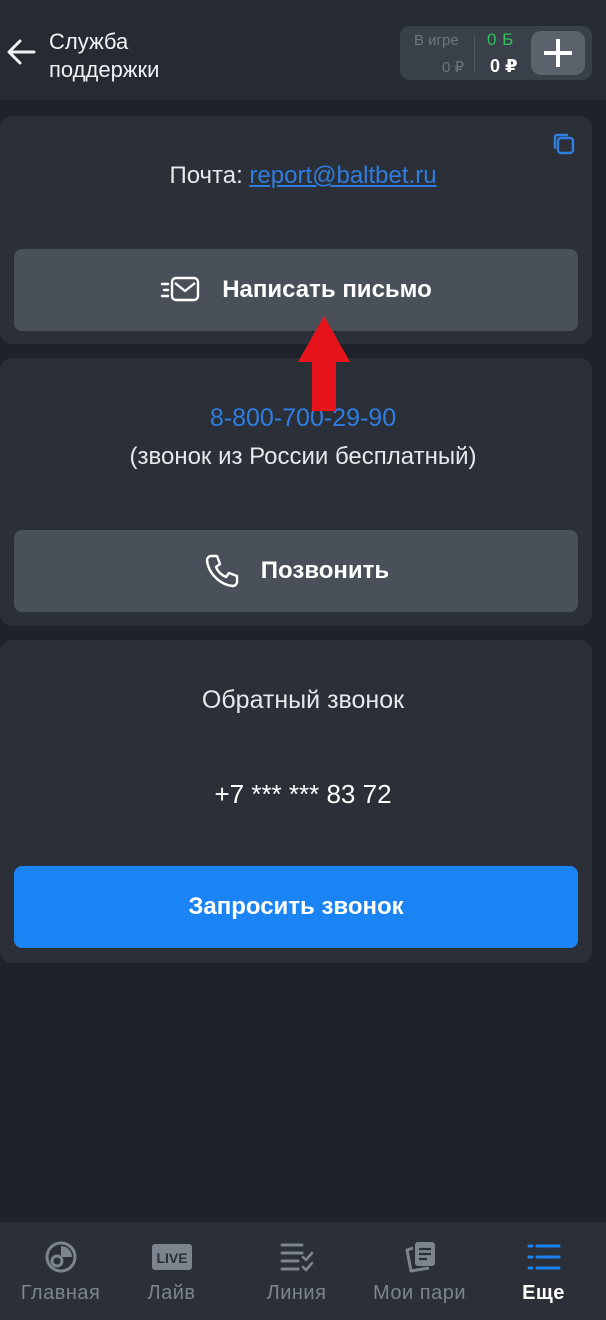 The image size is (606, 1320). I want to click on callback-phone: +7 *** *** 83 72, so click(303, 794).